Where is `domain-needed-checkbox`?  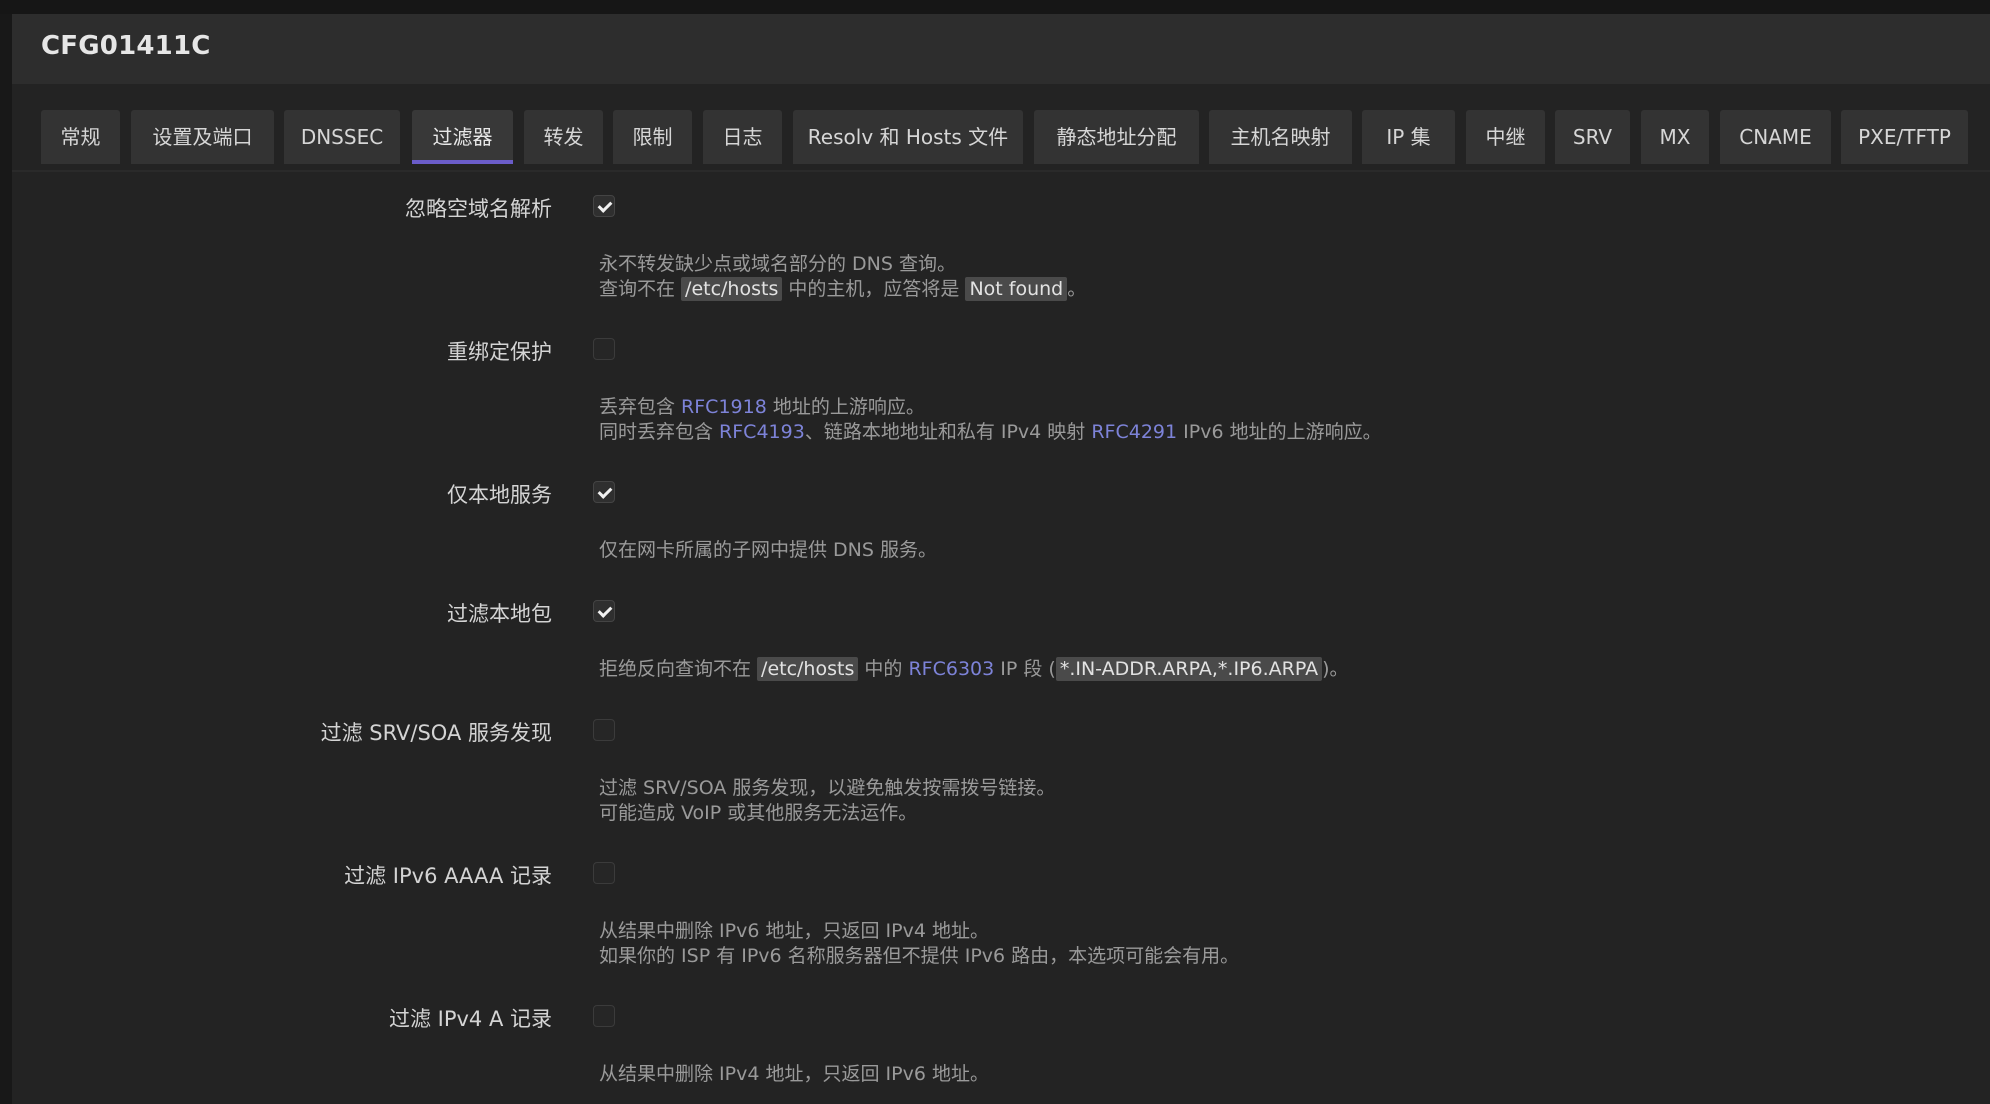
domain-needed-checkbox is located at coordinates (604, 206).